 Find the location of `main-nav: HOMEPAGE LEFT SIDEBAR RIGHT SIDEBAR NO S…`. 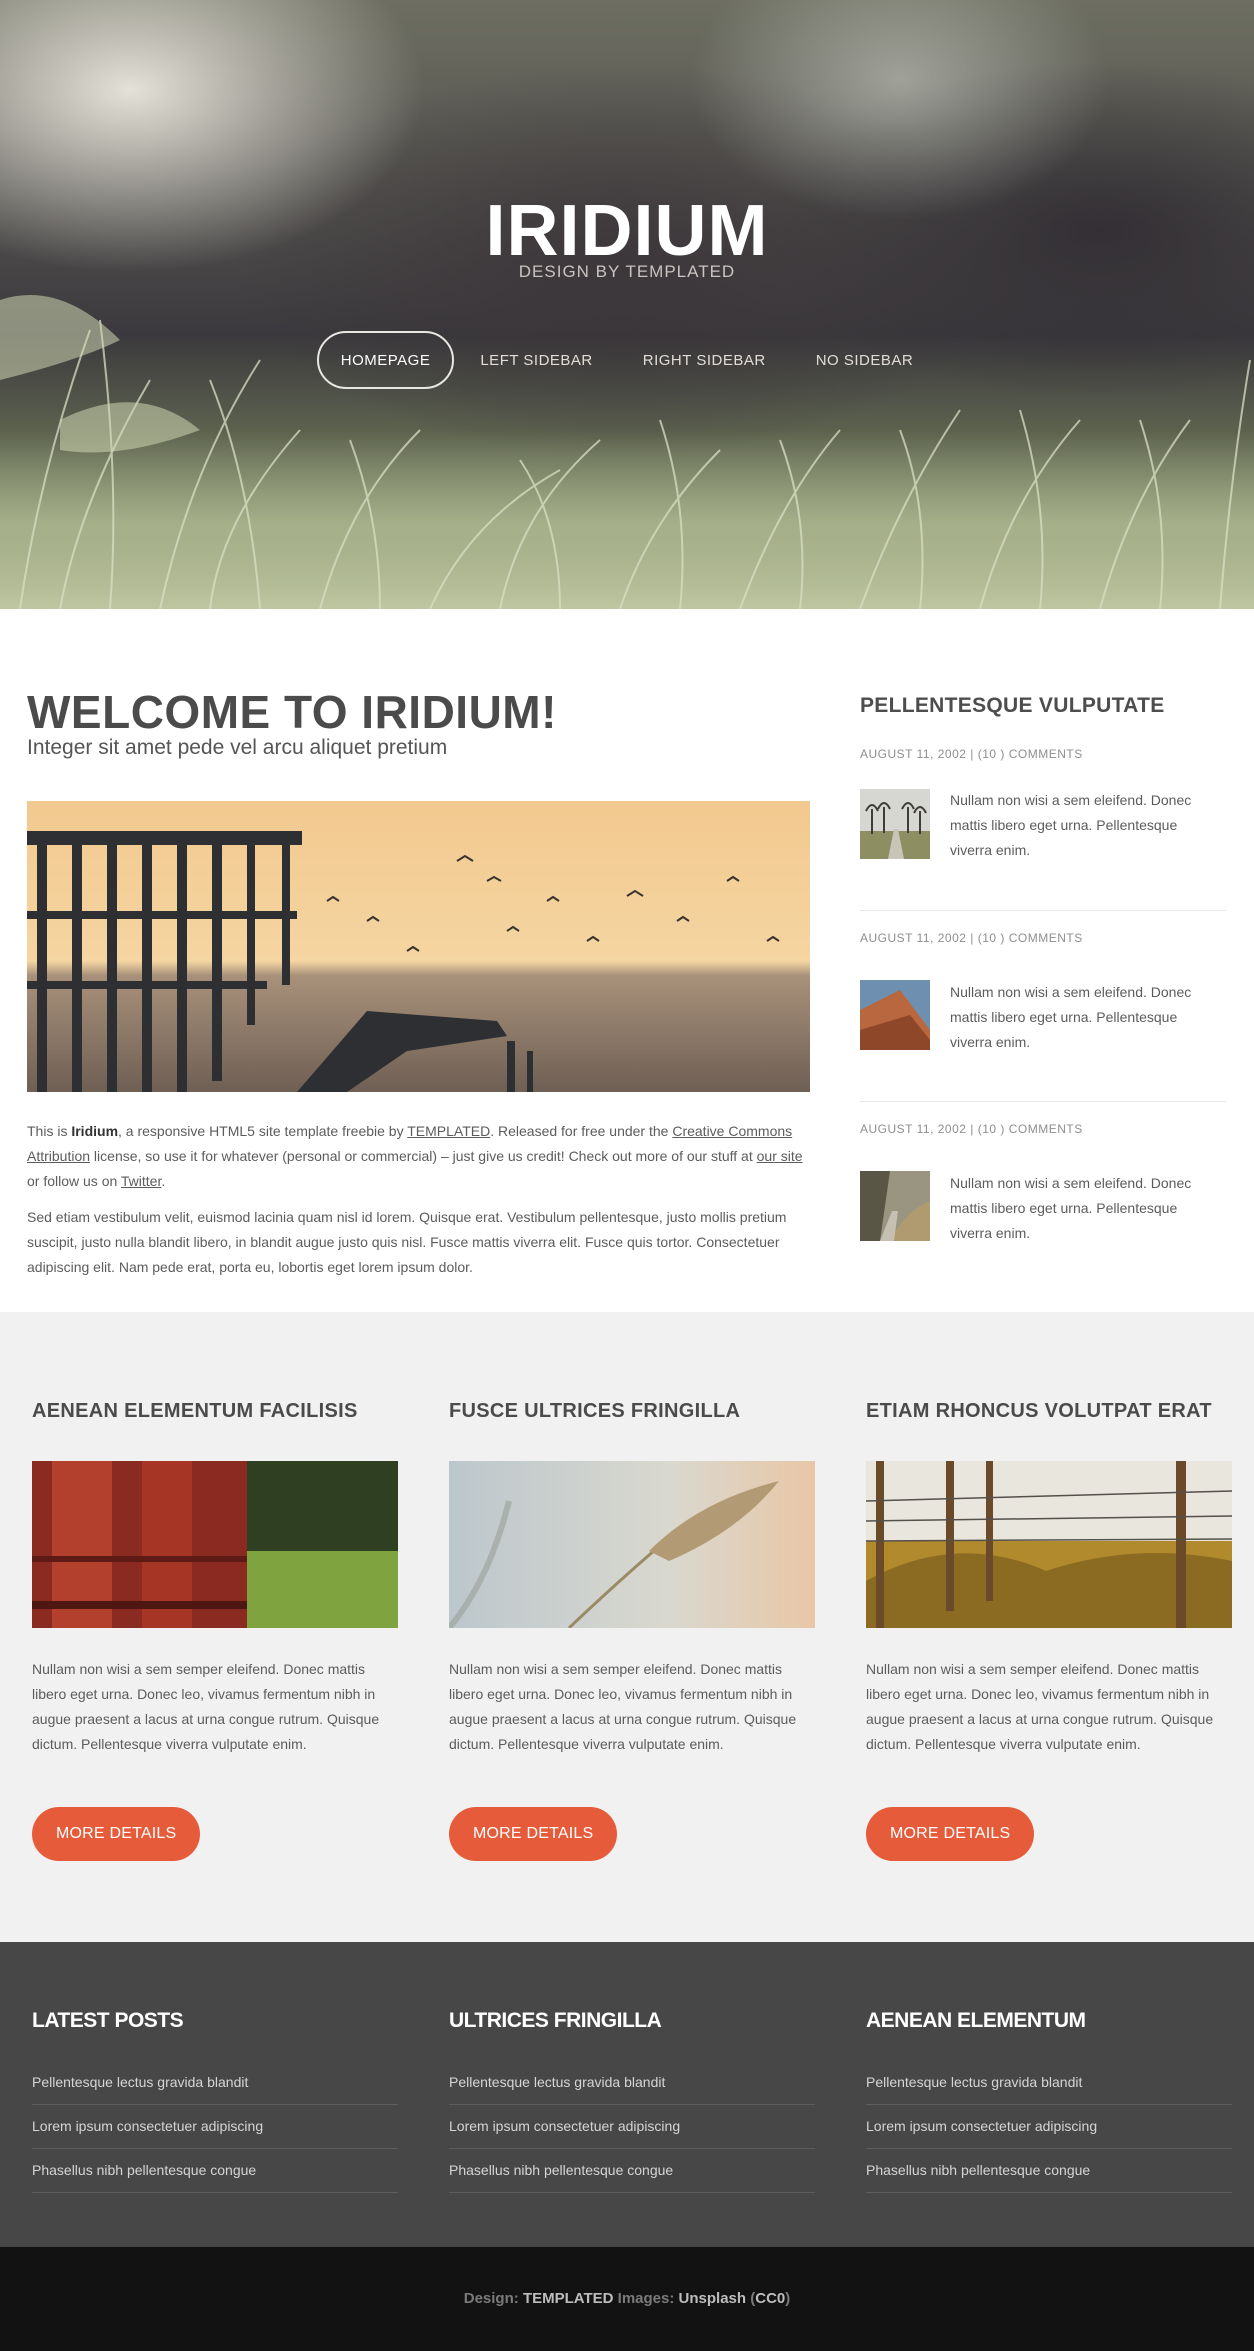

main-nav: HOMEPAGE LEFT SIDEBAR RIGHT SIDEBAR NO S… is located at coordinates (627, 360).